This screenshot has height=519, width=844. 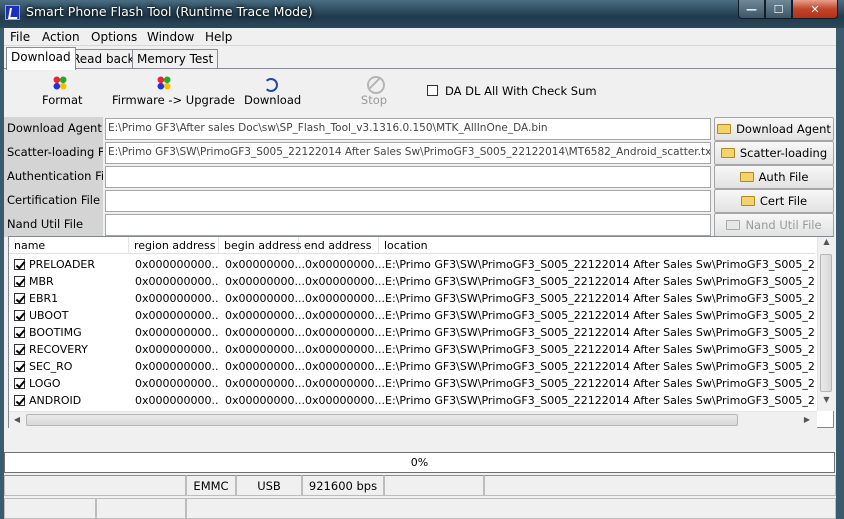 What do you see at coordinates (826, 403) in the screenshot?
I see `scroll-down-icon: ▼` at bounding box center [826, 403].